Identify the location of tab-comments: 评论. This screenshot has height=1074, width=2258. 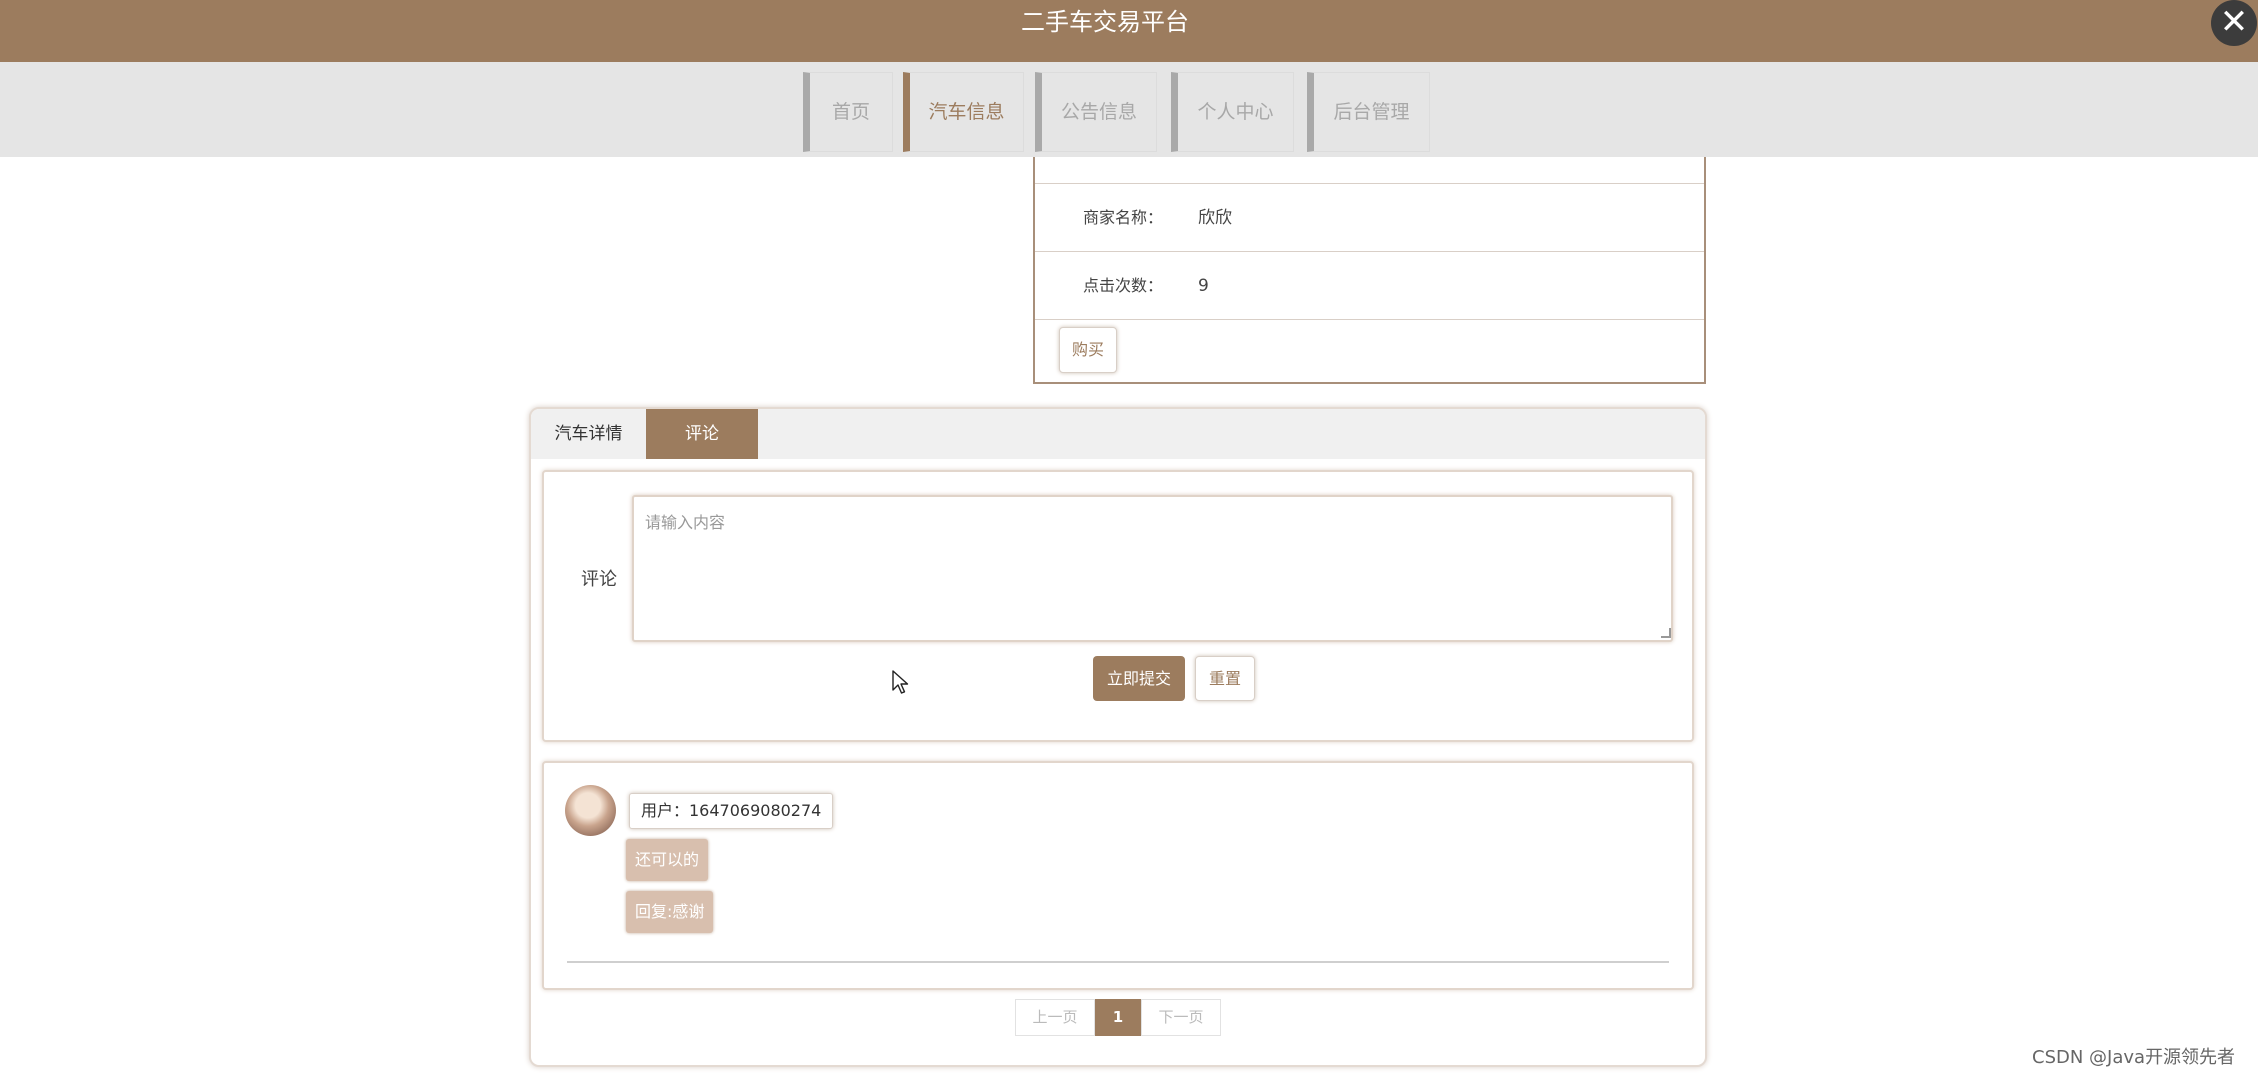
(702, 434).